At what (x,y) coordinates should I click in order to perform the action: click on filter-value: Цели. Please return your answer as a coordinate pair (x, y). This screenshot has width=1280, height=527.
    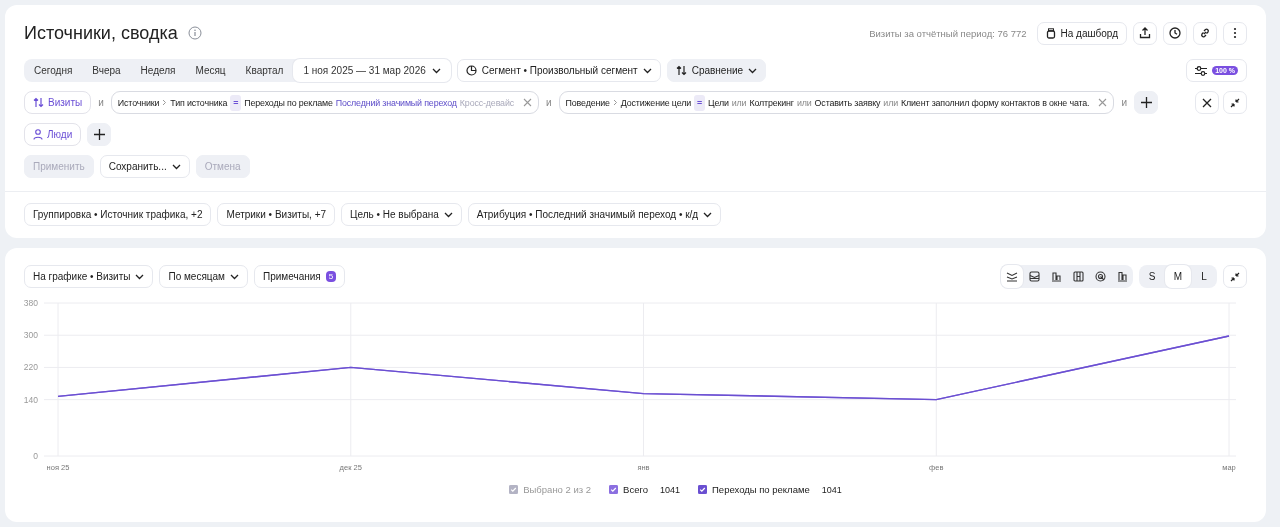
    Looking at the image, I should click on (718, 102).